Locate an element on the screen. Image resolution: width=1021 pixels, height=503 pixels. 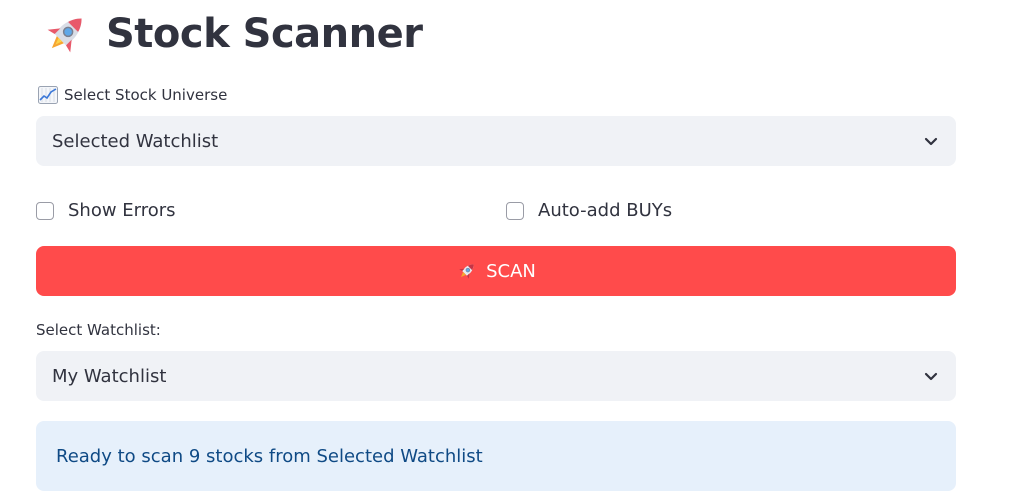
stock-universe-select: Selected Watchlist is located at coordinates (496, 141).